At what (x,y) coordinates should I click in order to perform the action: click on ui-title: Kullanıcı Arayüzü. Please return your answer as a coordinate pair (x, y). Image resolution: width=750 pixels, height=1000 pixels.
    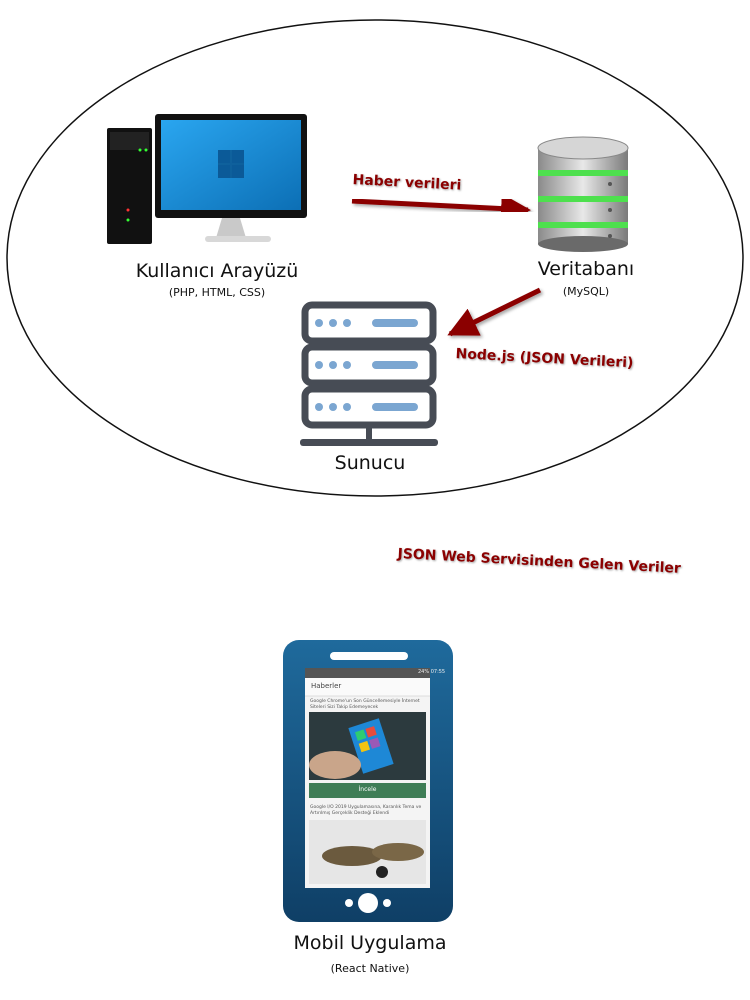
    Looking at the image, I should click on (217, 271).